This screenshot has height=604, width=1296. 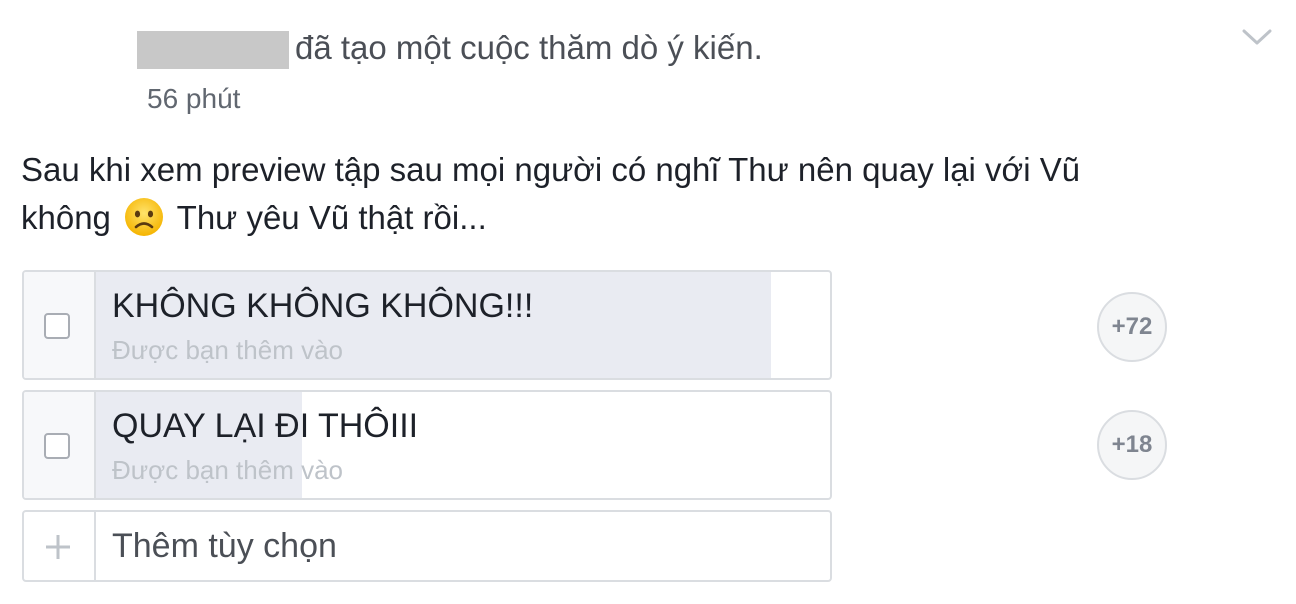 I want to click on chevron-down-icon, so click(x=1257, y=37).